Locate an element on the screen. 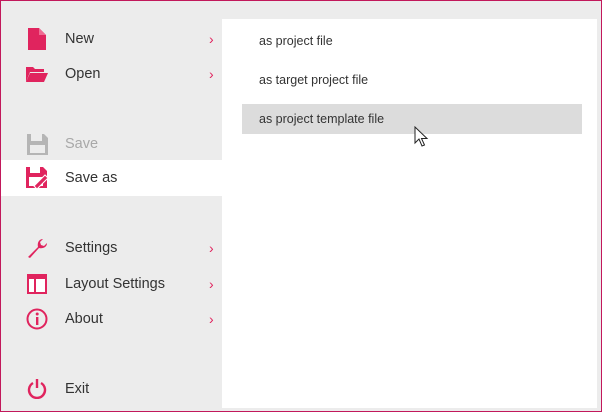 The height and width of the screenshot is (412, 602). menu-item-save-as: Save as is located at coordinates (112, 178).